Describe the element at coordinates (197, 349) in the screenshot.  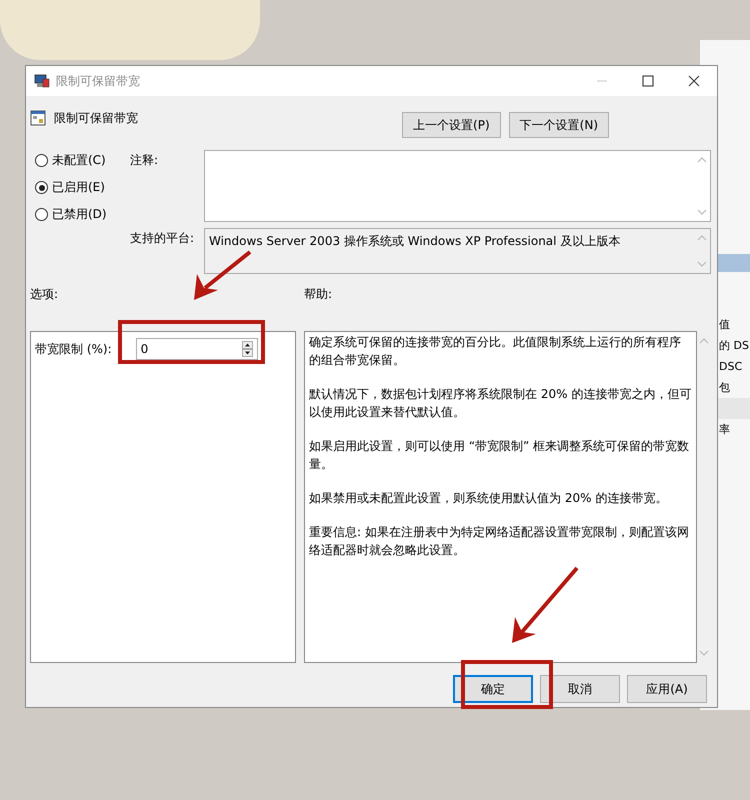
I see `spin-field: 0` at that location.